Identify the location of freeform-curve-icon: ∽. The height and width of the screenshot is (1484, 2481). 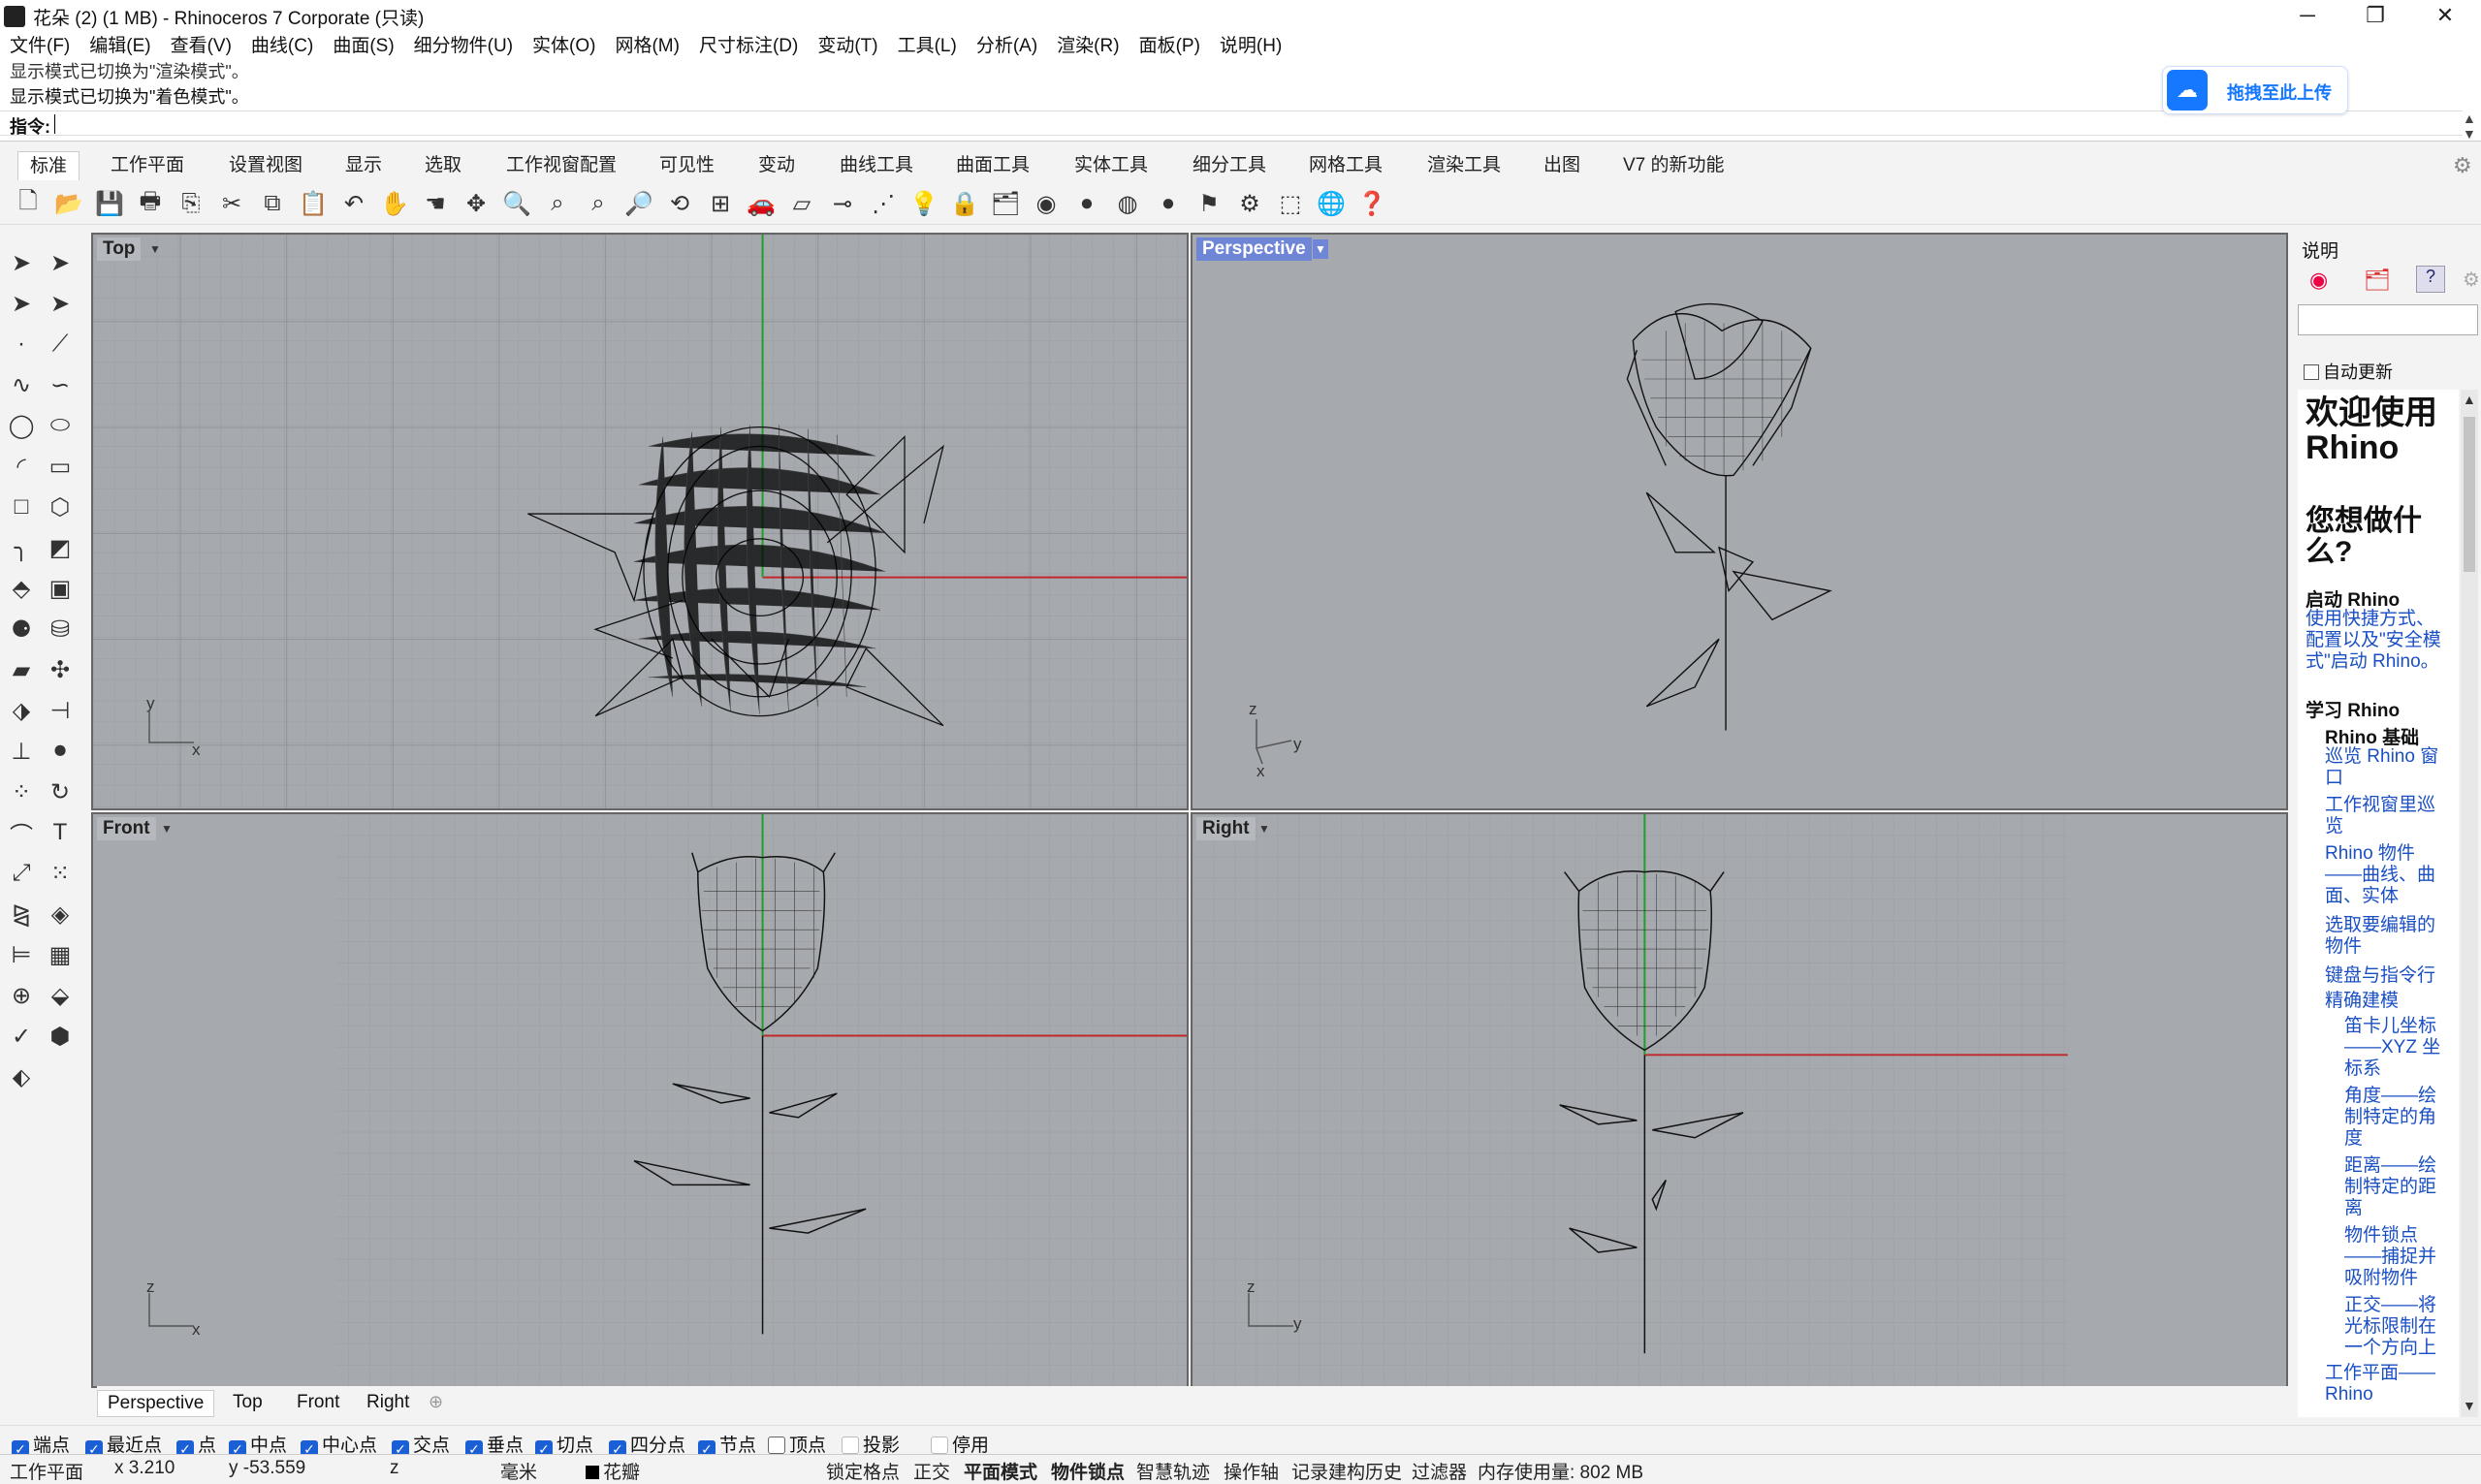
(60, 385).